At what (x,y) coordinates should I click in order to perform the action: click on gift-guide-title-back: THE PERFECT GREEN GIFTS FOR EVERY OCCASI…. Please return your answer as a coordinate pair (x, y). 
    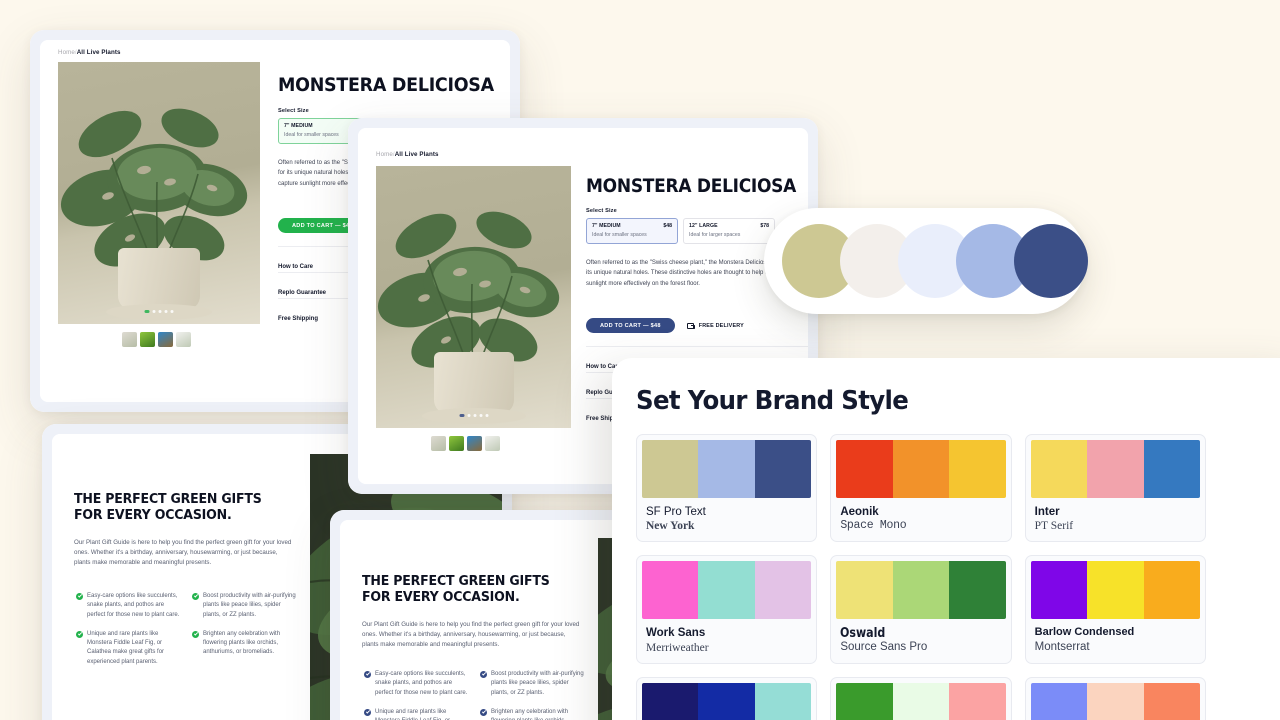
    Looking at the image, I should click on (168, 507).